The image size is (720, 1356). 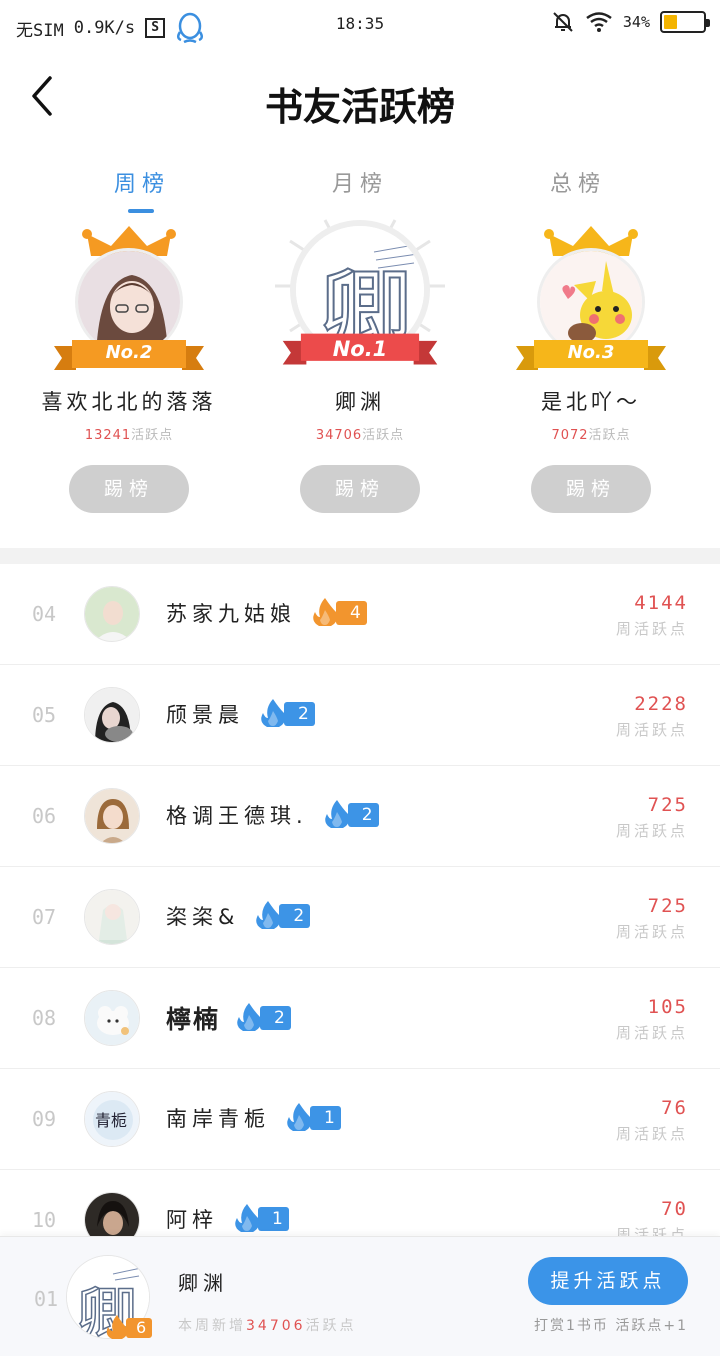 I want to click on score-value: 4144, so click(x=661, y=603).